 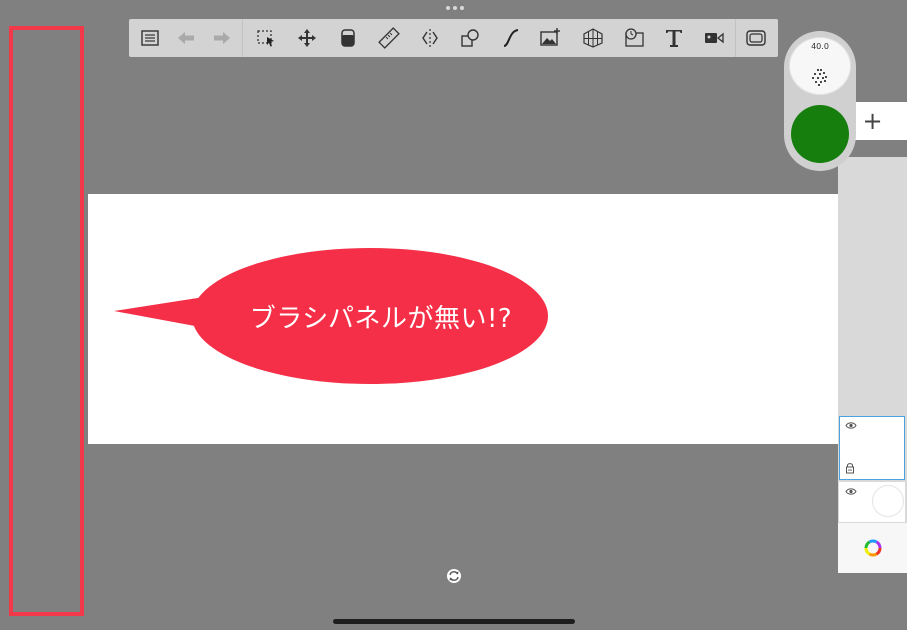 What do you see at coordinates (872, 448) in the screenshot?
I see `layer-item-active` at bounding box center [872, 448].